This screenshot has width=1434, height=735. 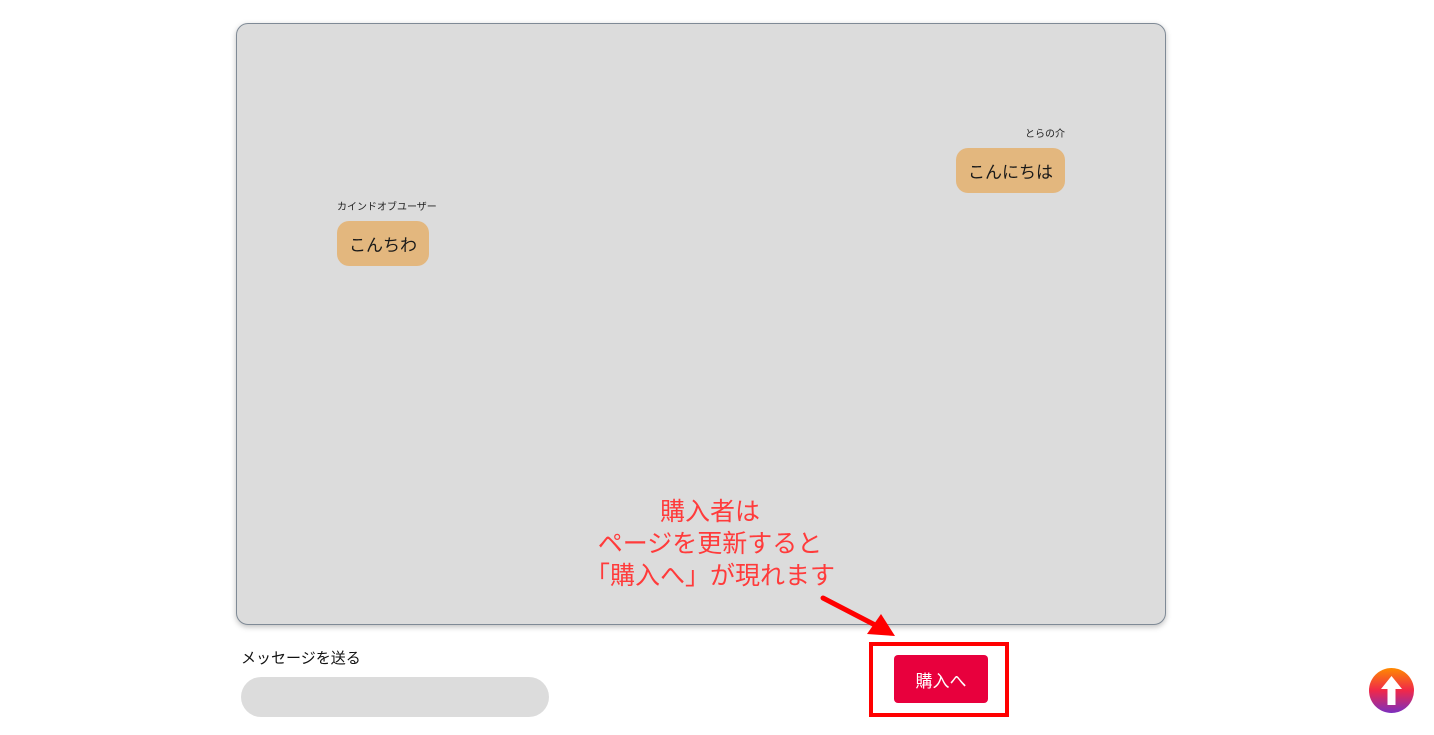 I want to click on annotation-note: 購入者は ページを更新すると 「購入へ」が現れます, so click(x=710, y=544).